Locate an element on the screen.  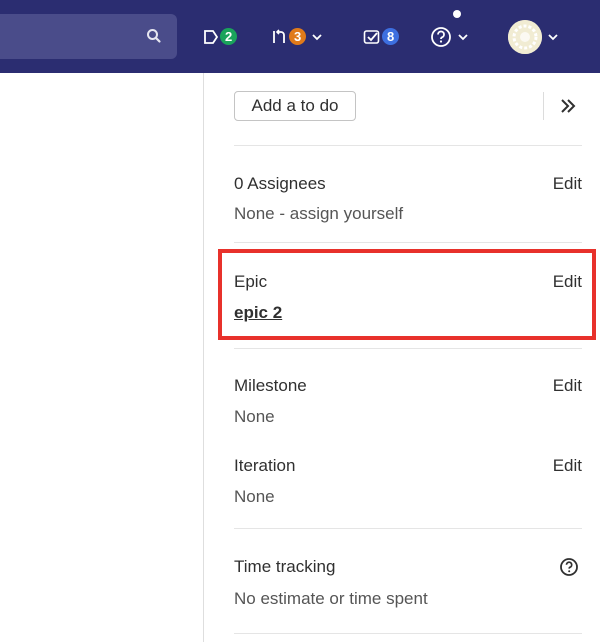
top-navigation-bar: 2 3 8 is located at coordinates (300, 36).